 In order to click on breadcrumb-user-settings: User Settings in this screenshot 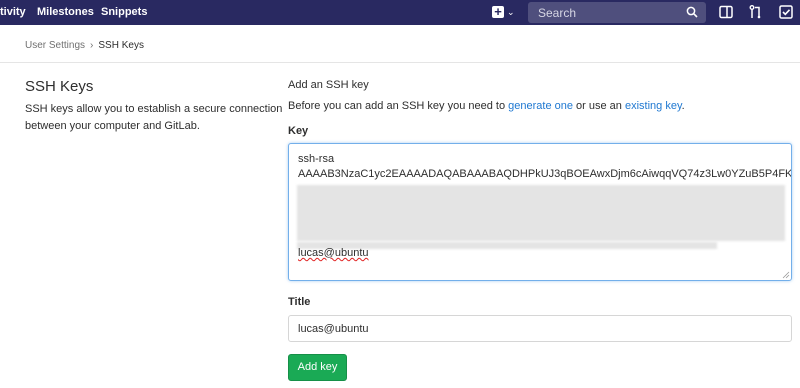, I will do `click(55, 45)`.